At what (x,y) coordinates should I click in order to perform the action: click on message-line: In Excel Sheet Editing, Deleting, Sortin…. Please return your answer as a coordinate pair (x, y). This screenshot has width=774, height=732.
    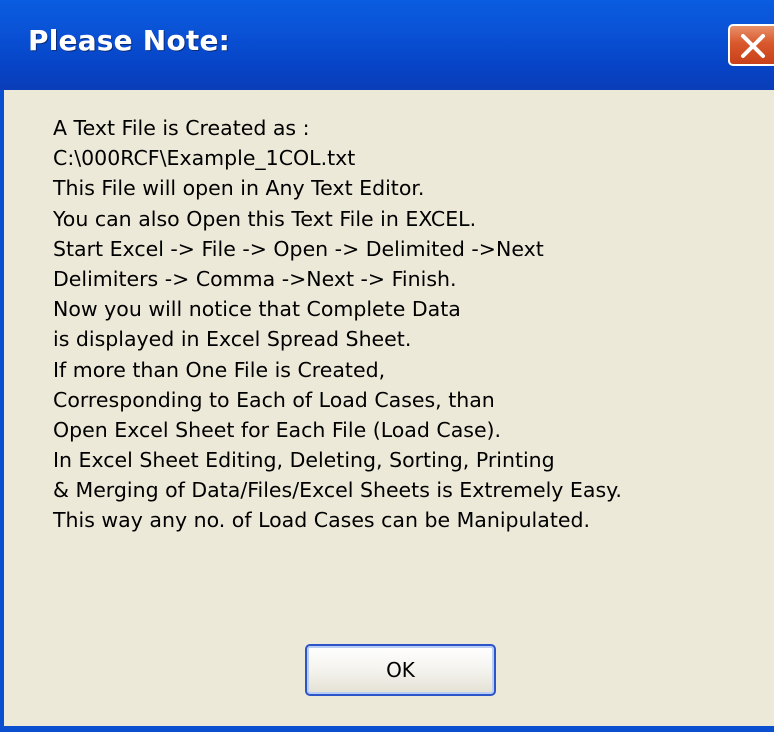
    Looking at the image, I should click on (304, 460).